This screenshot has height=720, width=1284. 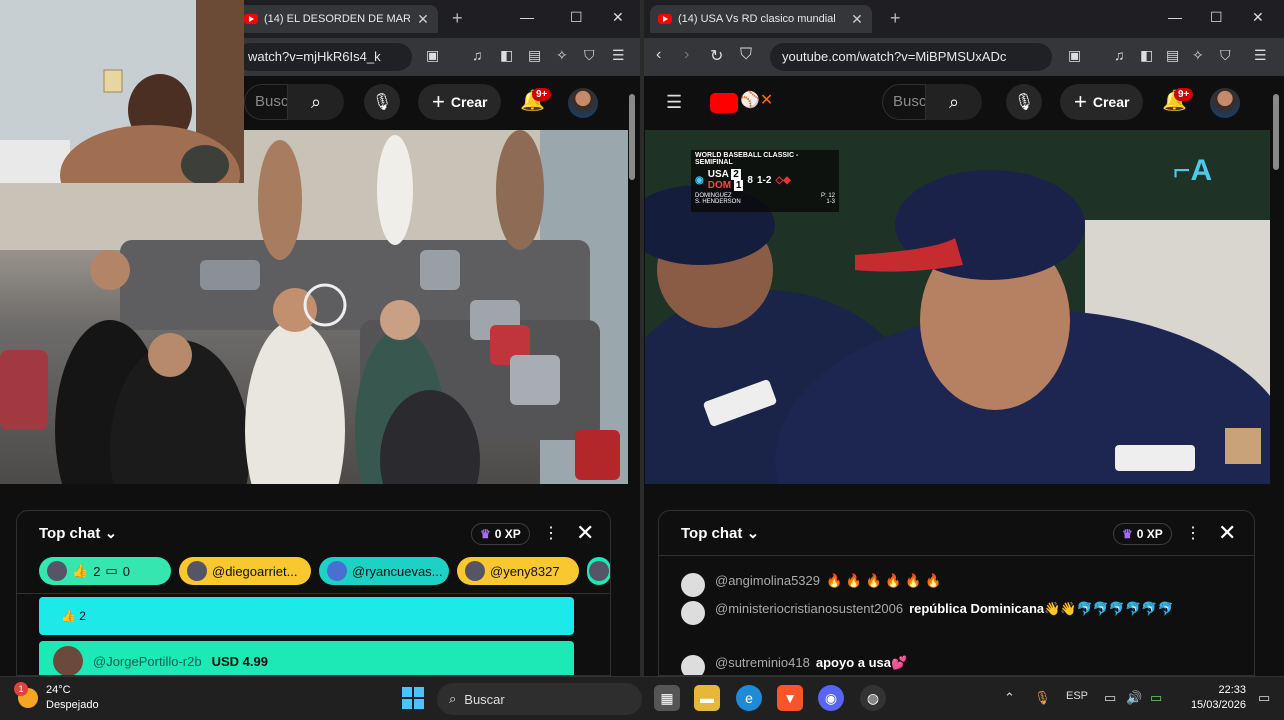 I want to click on task-view-icon: ▦, so click(x=667, y=698).